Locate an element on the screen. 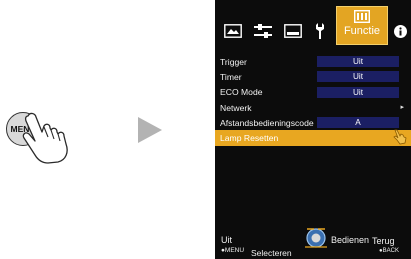 The height and width of the screenshot is (259, 411). menu-tab-bar: Functie is located at coordinates (313, 25).